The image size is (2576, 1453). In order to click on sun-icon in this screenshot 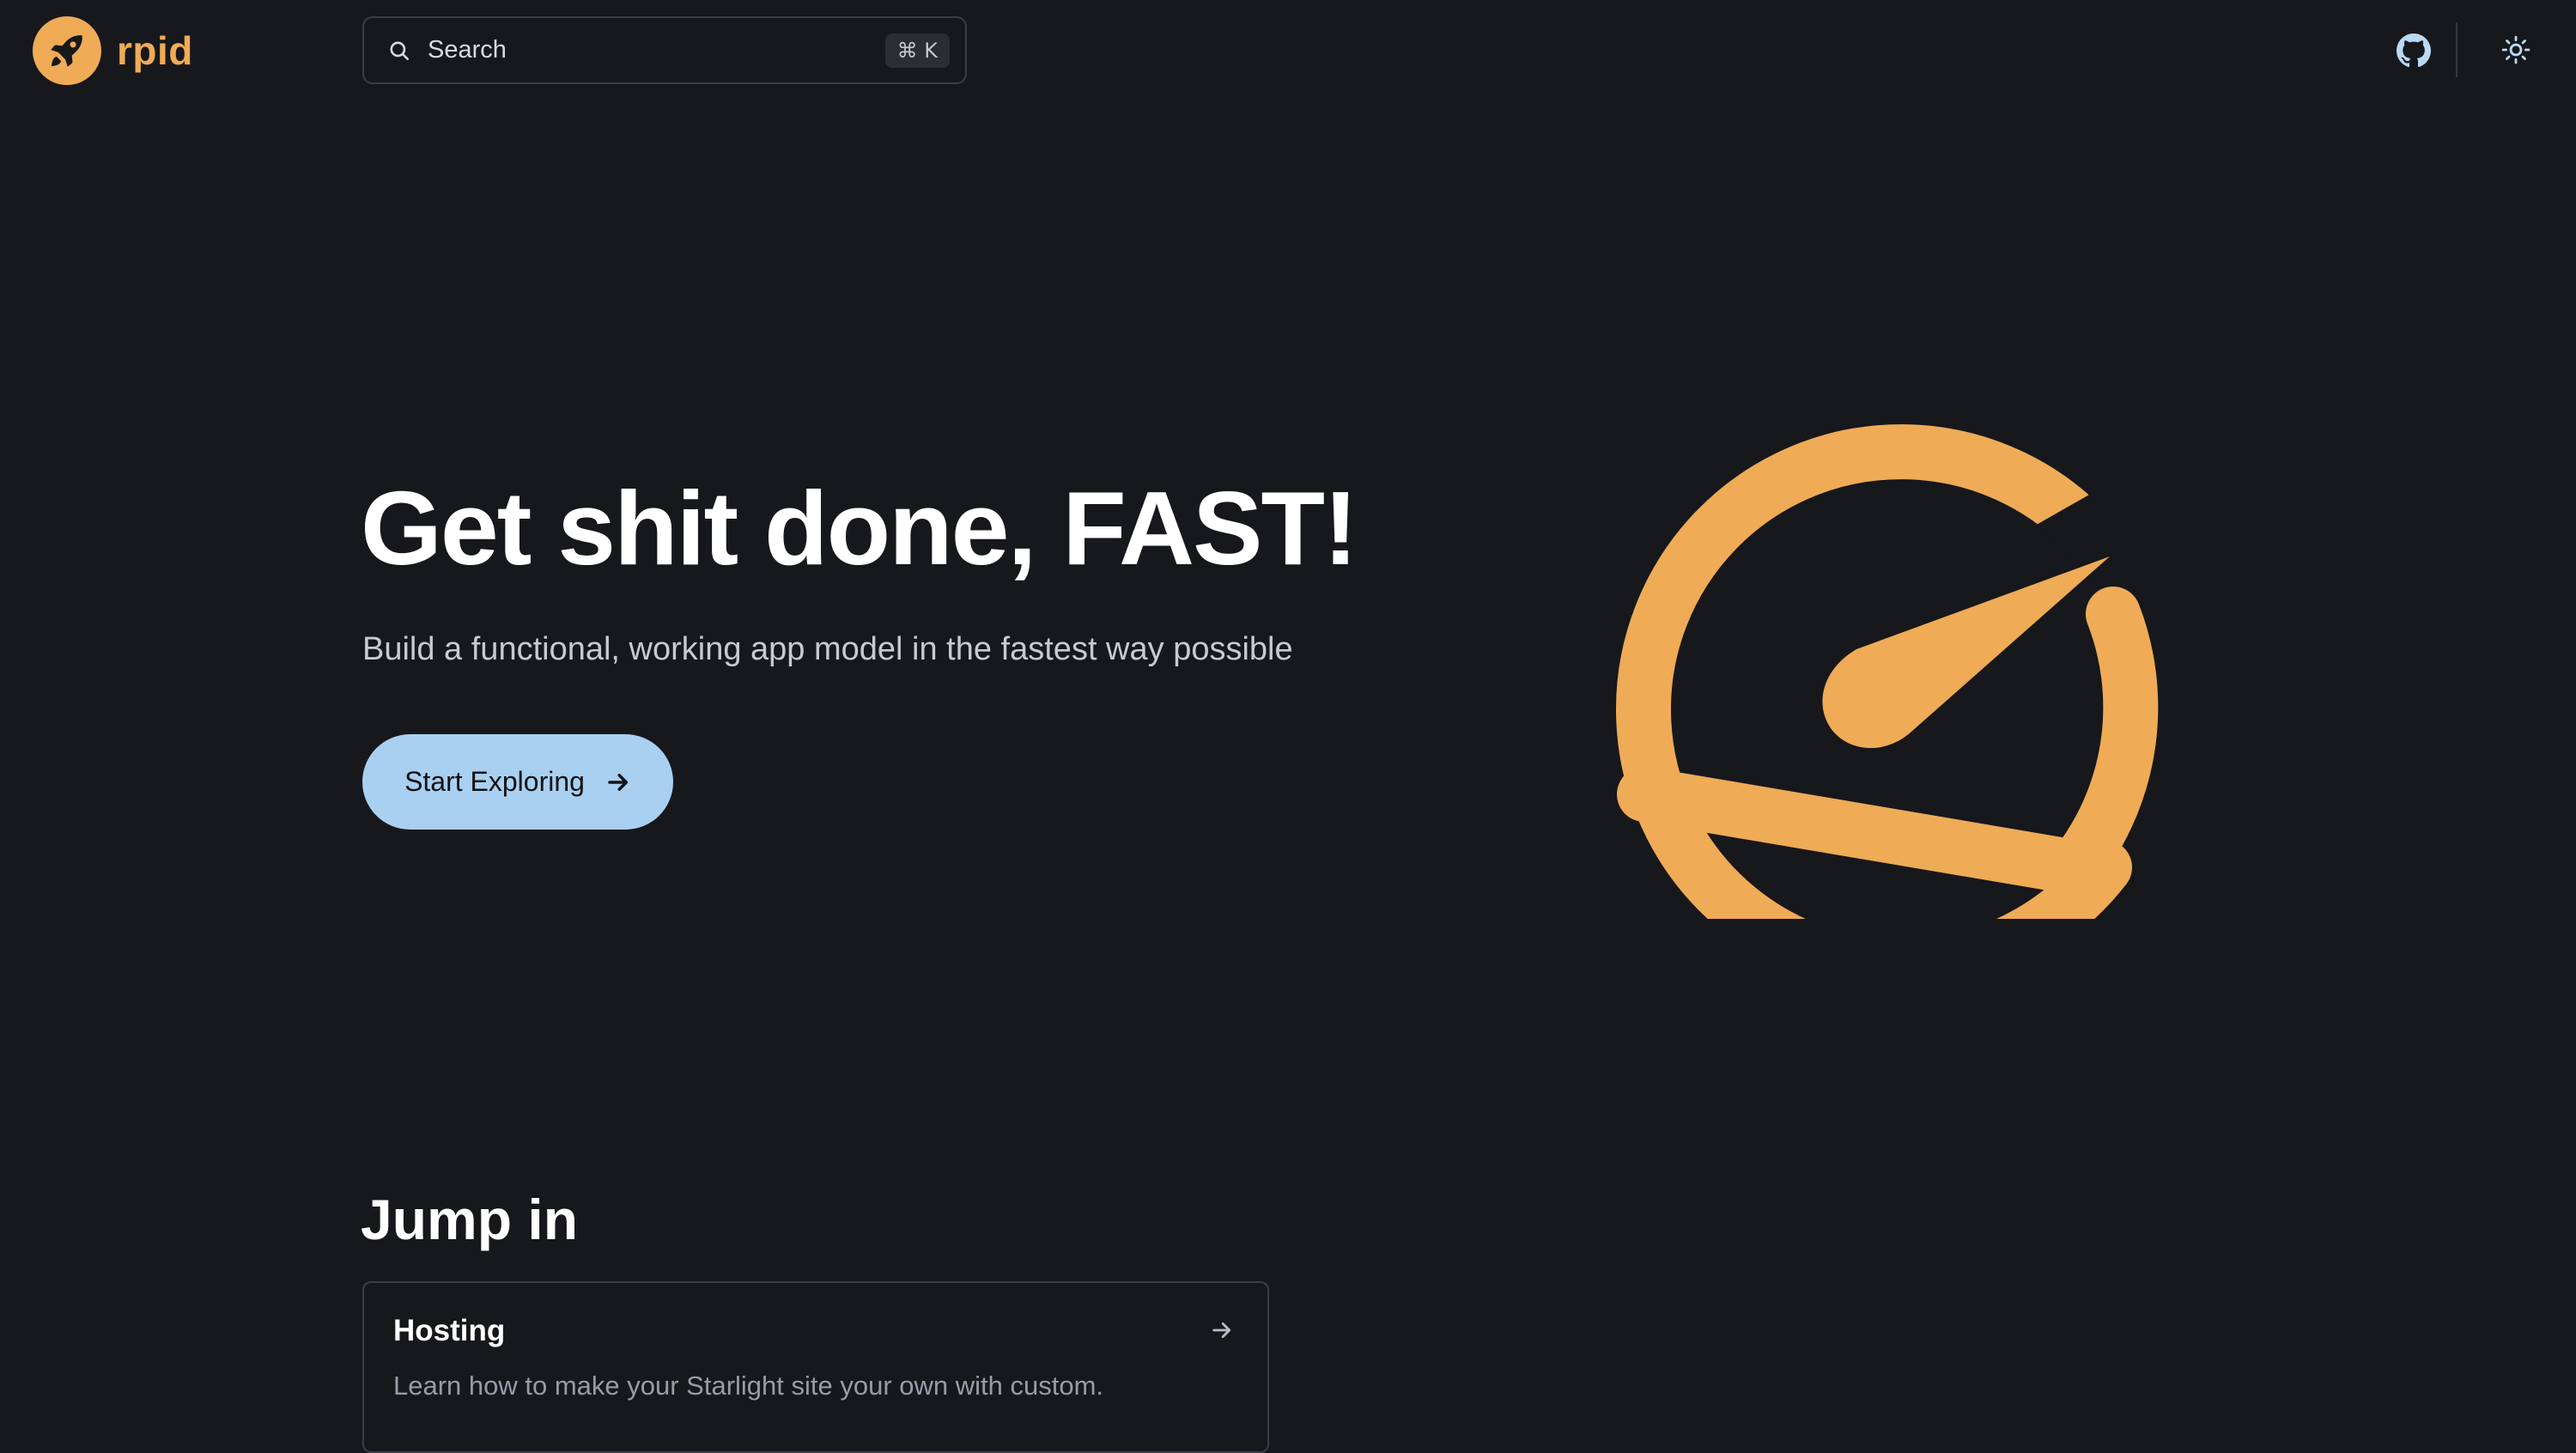, I will do `click(2515, 49)`.